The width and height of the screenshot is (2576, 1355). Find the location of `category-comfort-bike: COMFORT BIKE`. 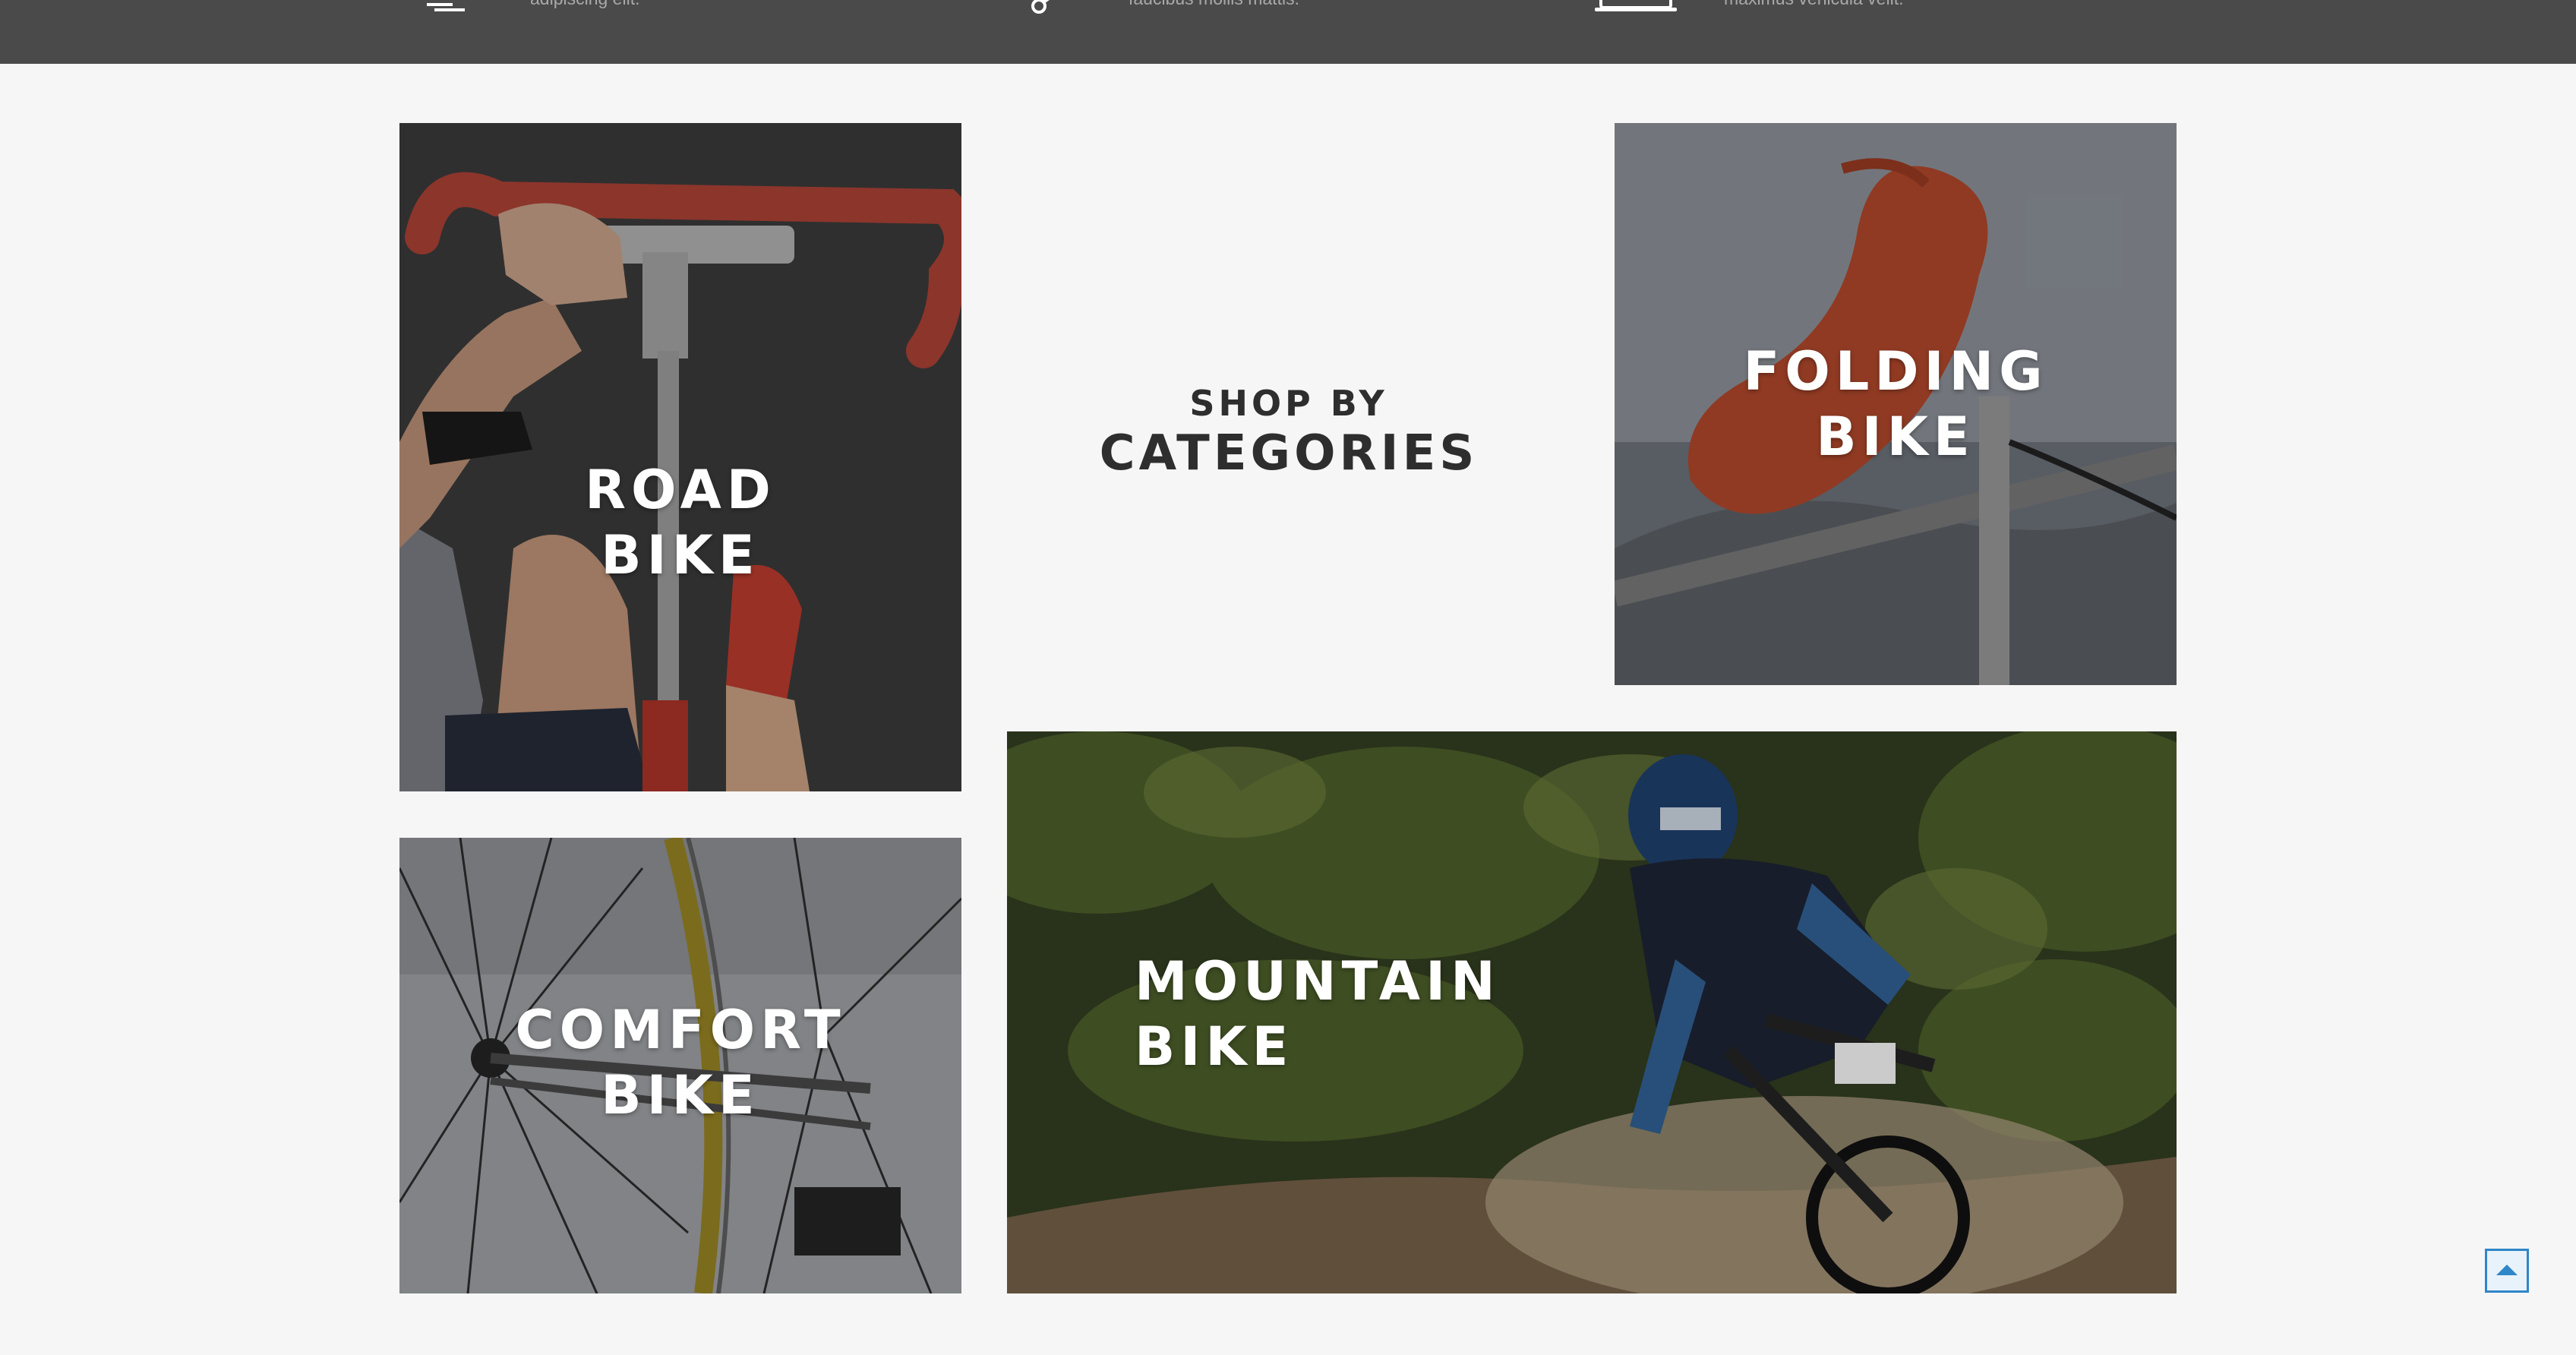

category-comfort-bike: COMFORT BIKE is located at coordinates (680, 1065).